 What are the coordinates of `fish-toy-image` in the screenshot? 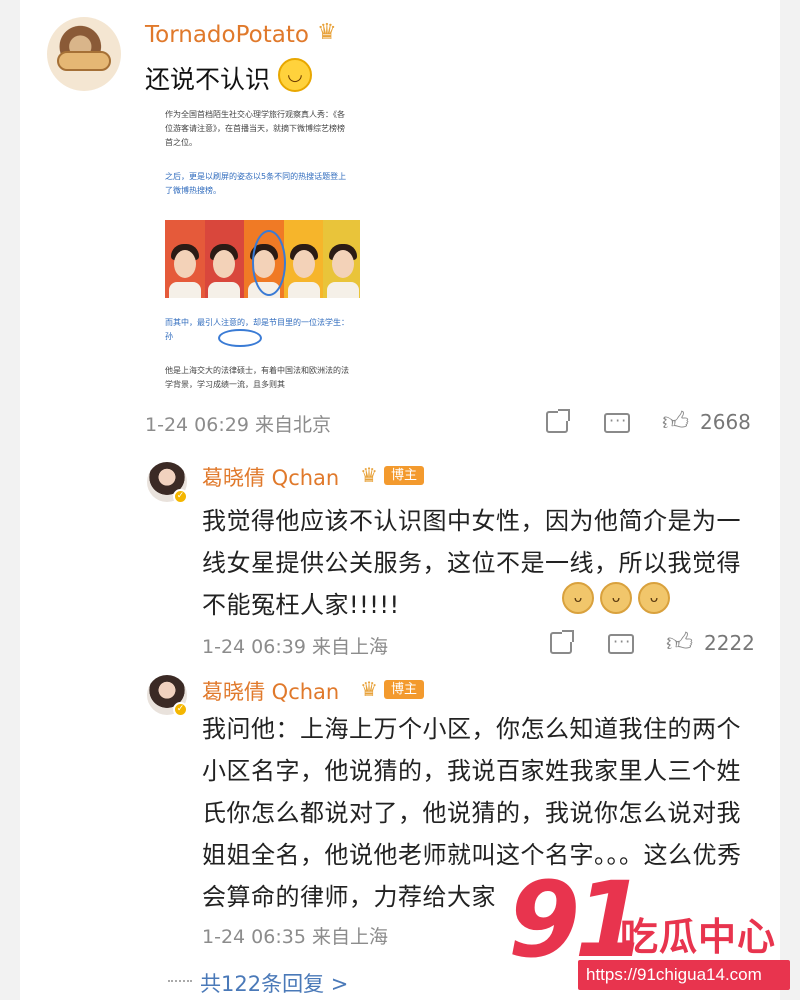 It's located at (84, 61).